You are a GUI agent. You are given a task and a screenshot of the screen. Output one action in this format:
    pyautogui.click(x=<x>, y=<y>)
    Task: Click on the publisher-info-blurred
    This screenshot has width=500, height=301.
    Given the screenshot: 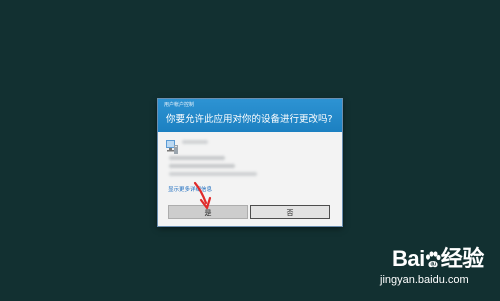 What is the action you would take?
    pyautogui.click(x=197, y=158)
    